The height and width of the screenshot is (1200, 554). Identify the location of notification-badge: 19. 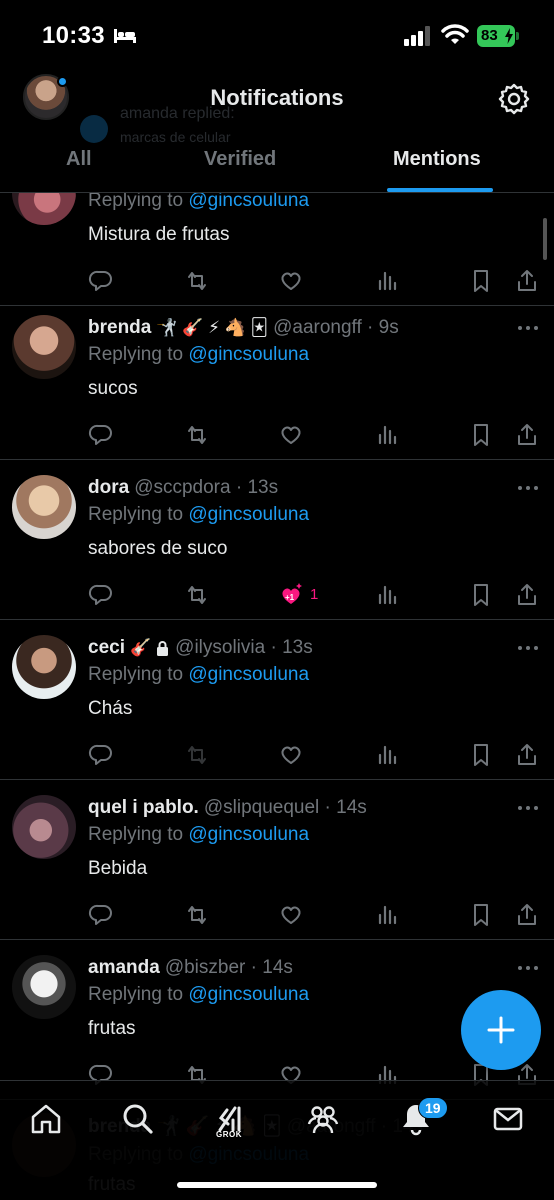
(433, 1108).